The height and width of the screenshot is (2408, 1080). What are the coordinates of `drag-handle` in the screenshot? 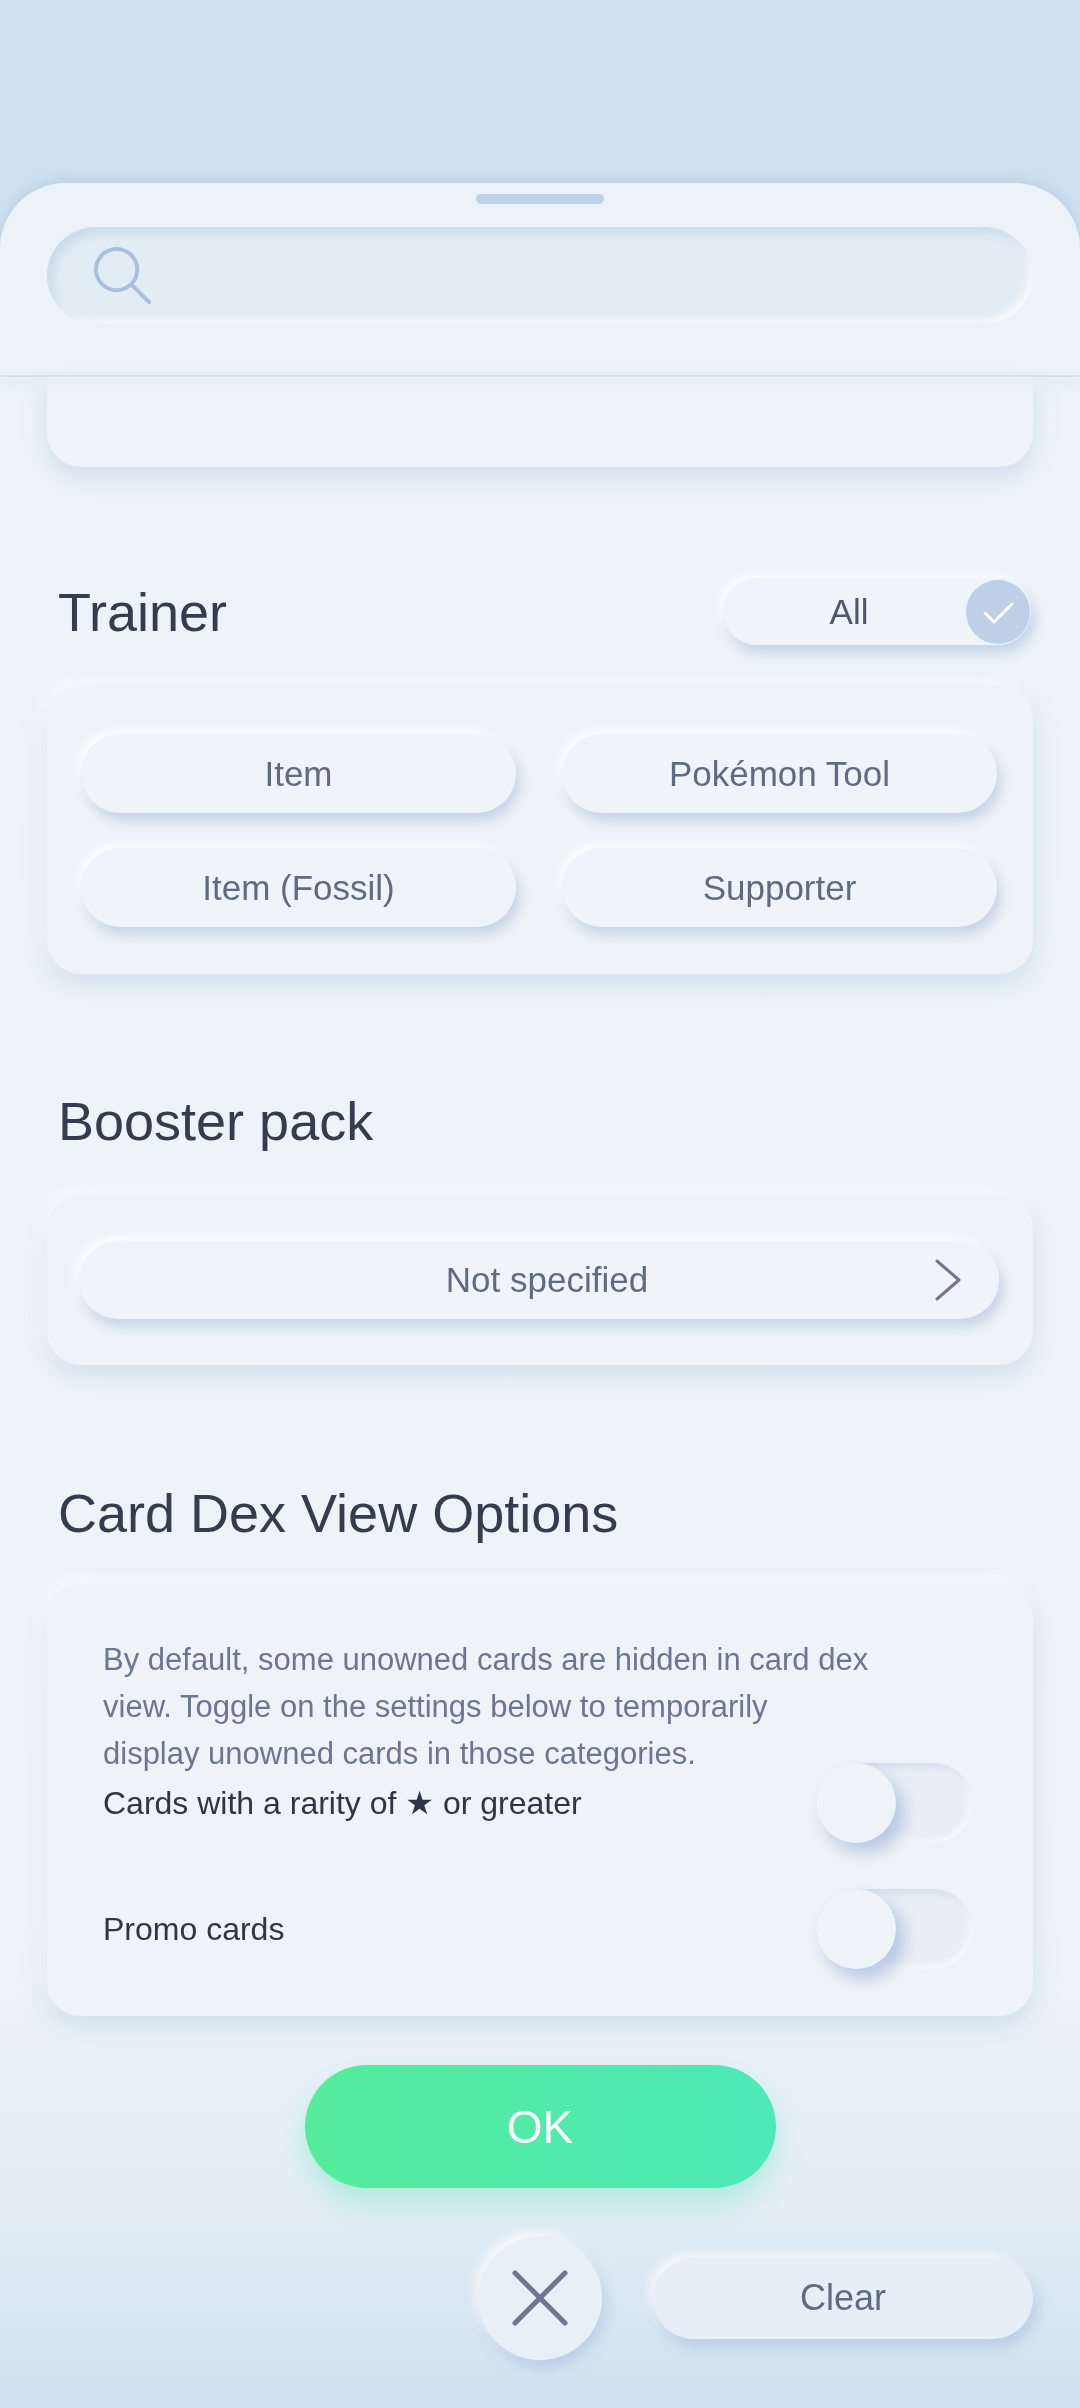 It's located at (540, 199).